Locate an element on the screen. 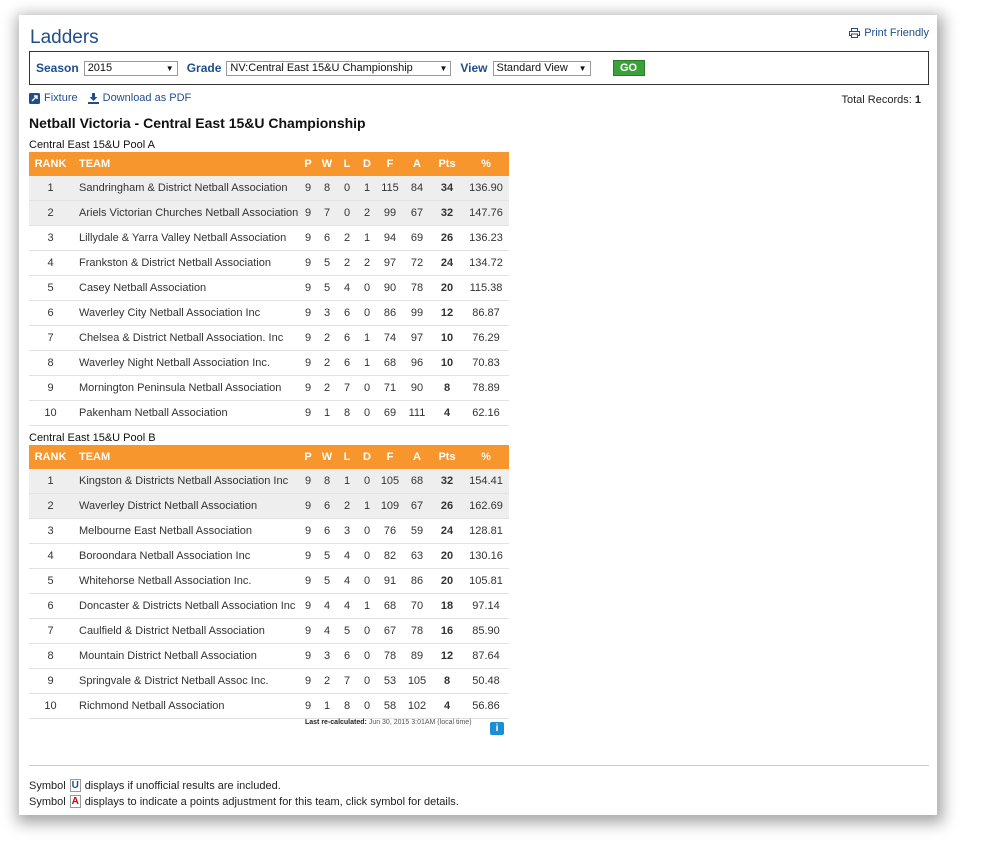 The image size is (985, 863). download-pdf-link: Download as PDF is located at coordinates (139, 98).